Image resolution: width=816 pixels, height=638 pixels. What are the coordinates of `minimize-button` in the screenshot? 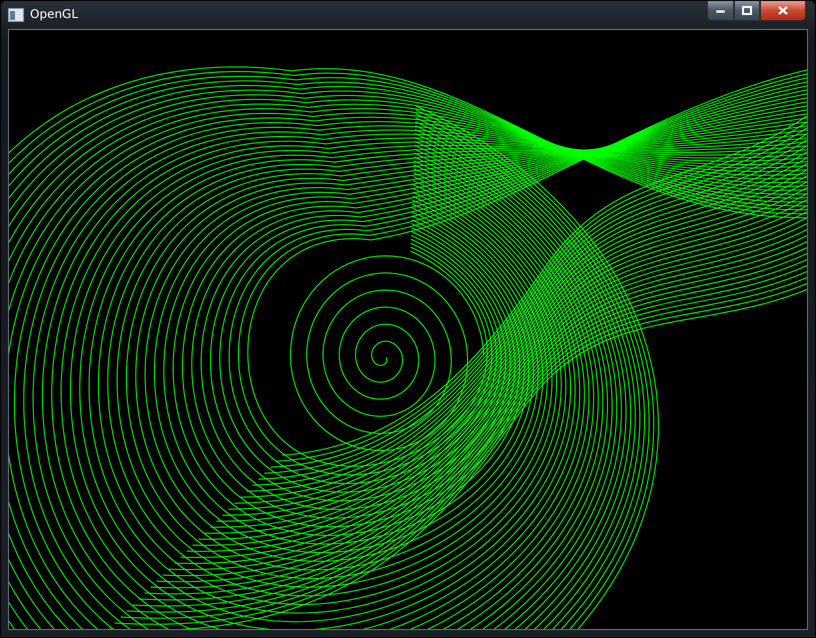 It's located at (720, 11).